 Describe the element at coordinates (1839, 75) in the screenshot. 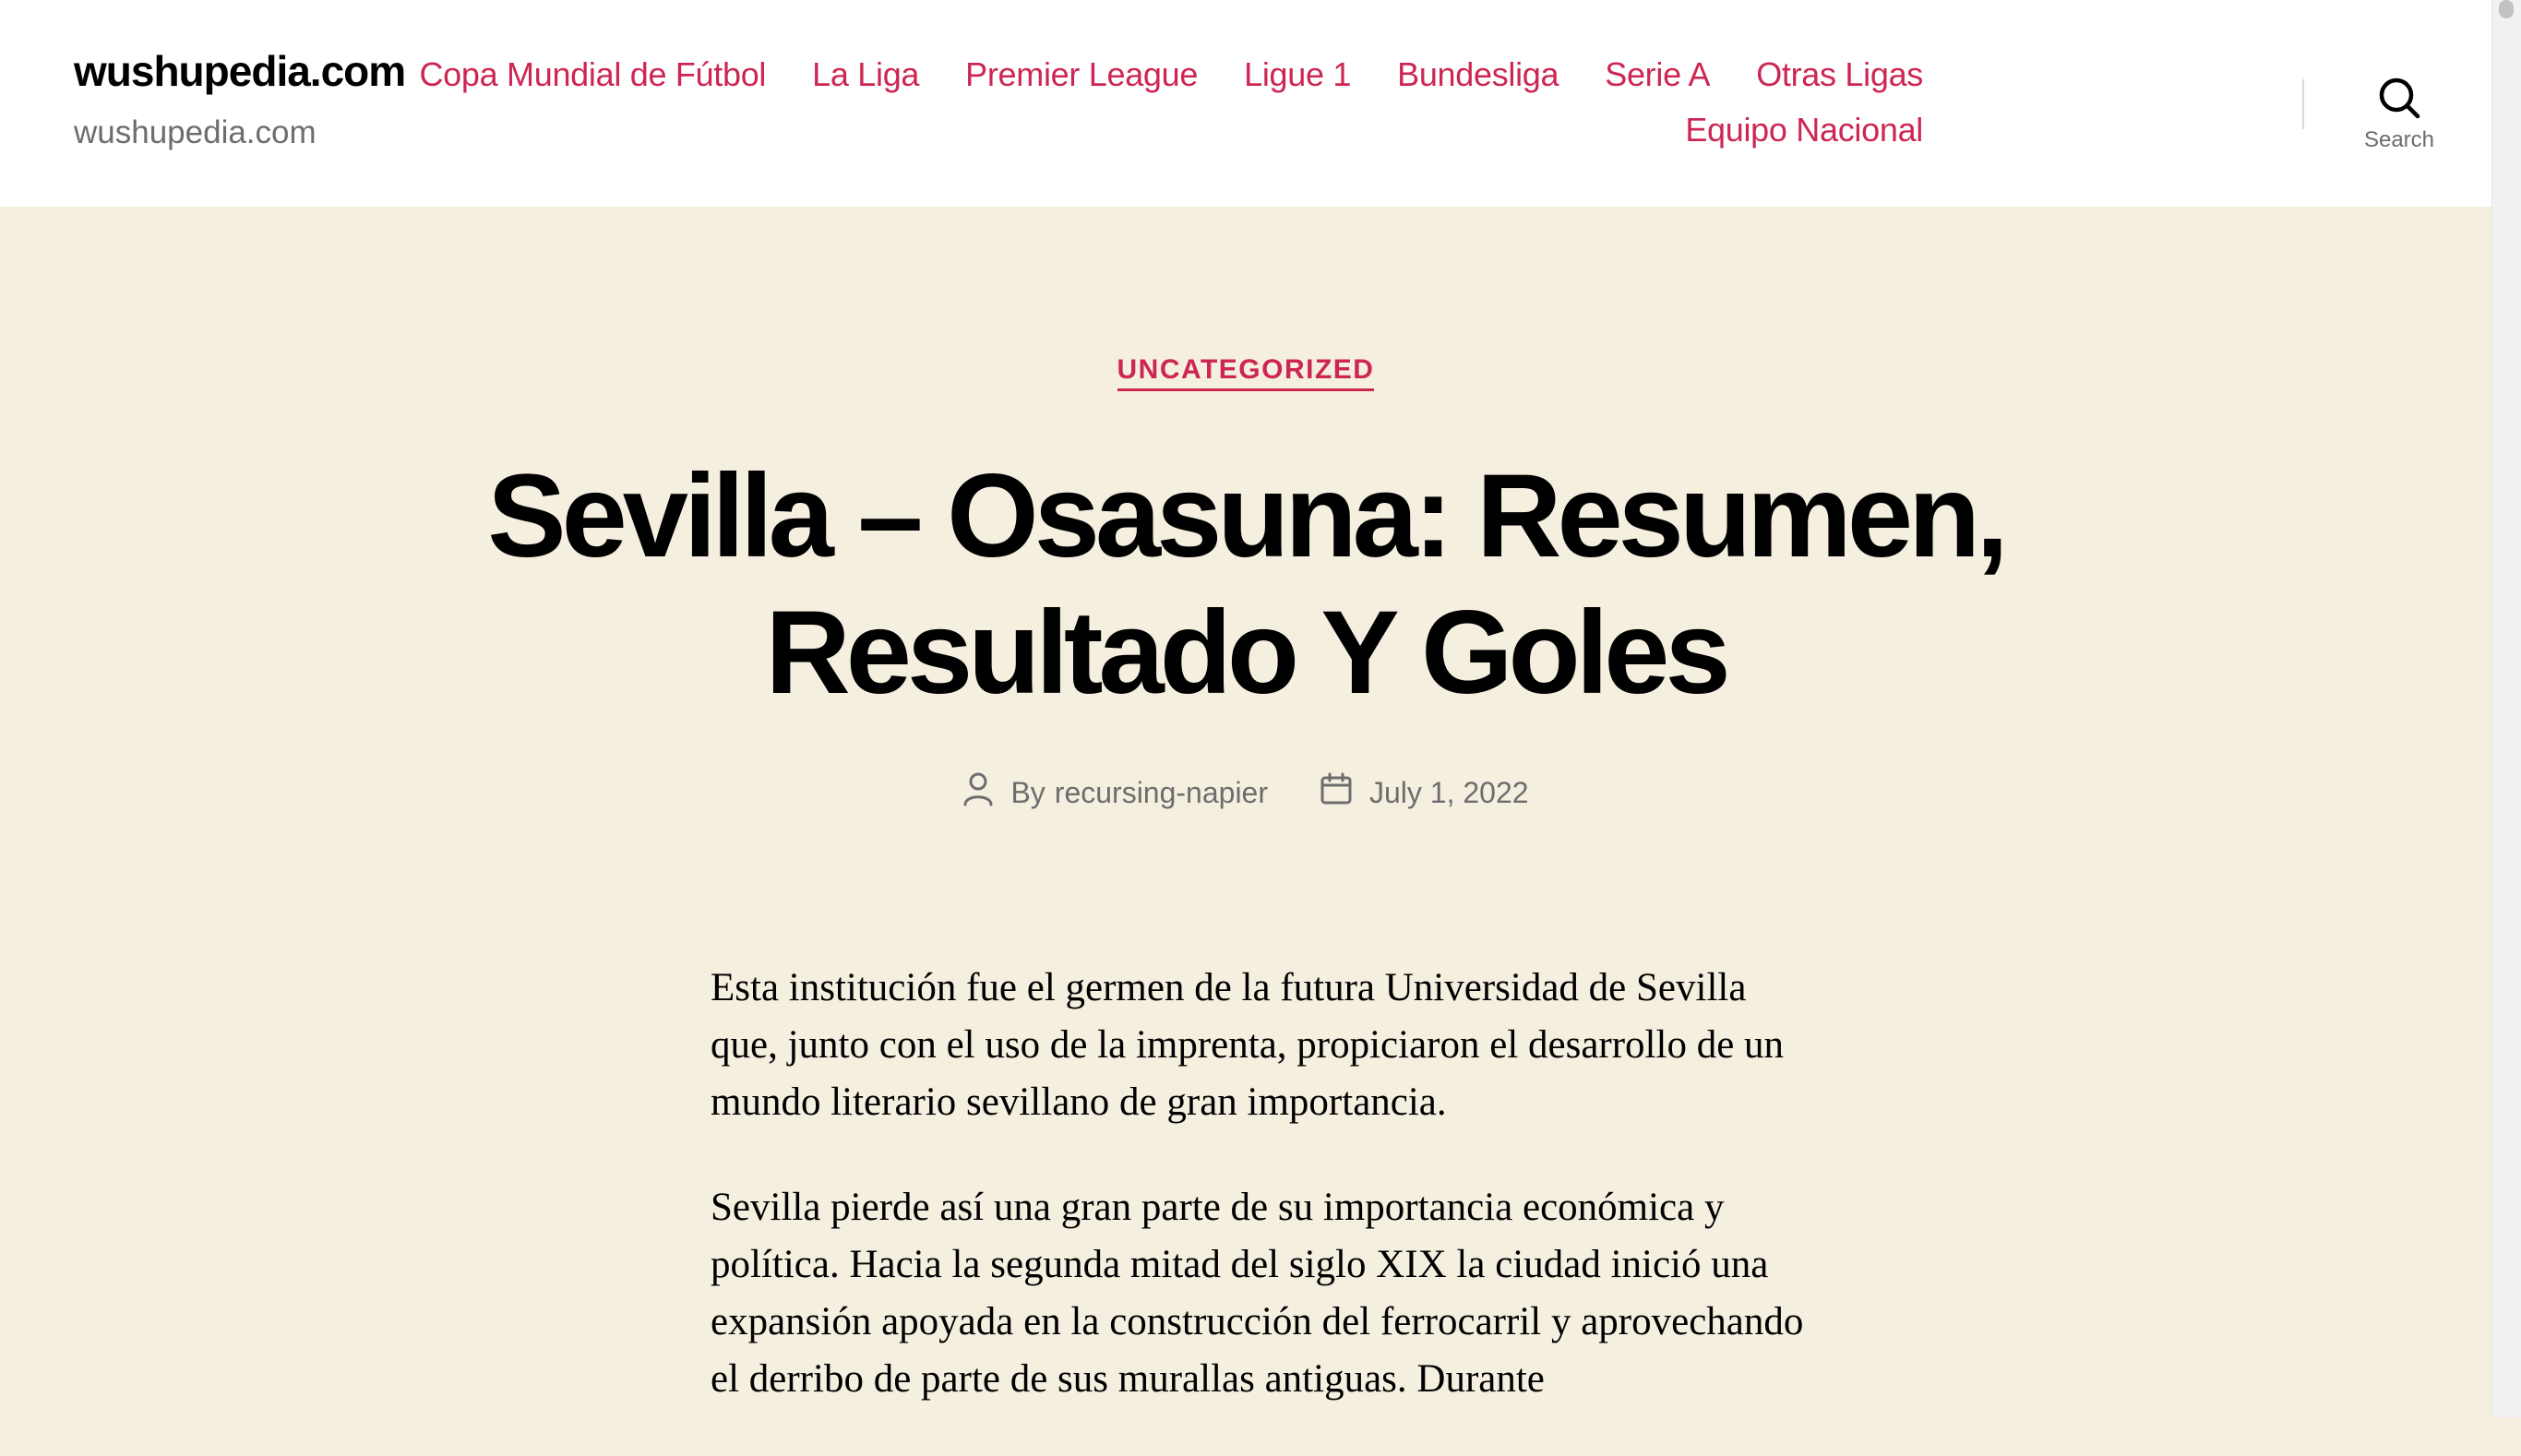

I see `menu-item-otras-ligas: Otras Ligas` at that location.